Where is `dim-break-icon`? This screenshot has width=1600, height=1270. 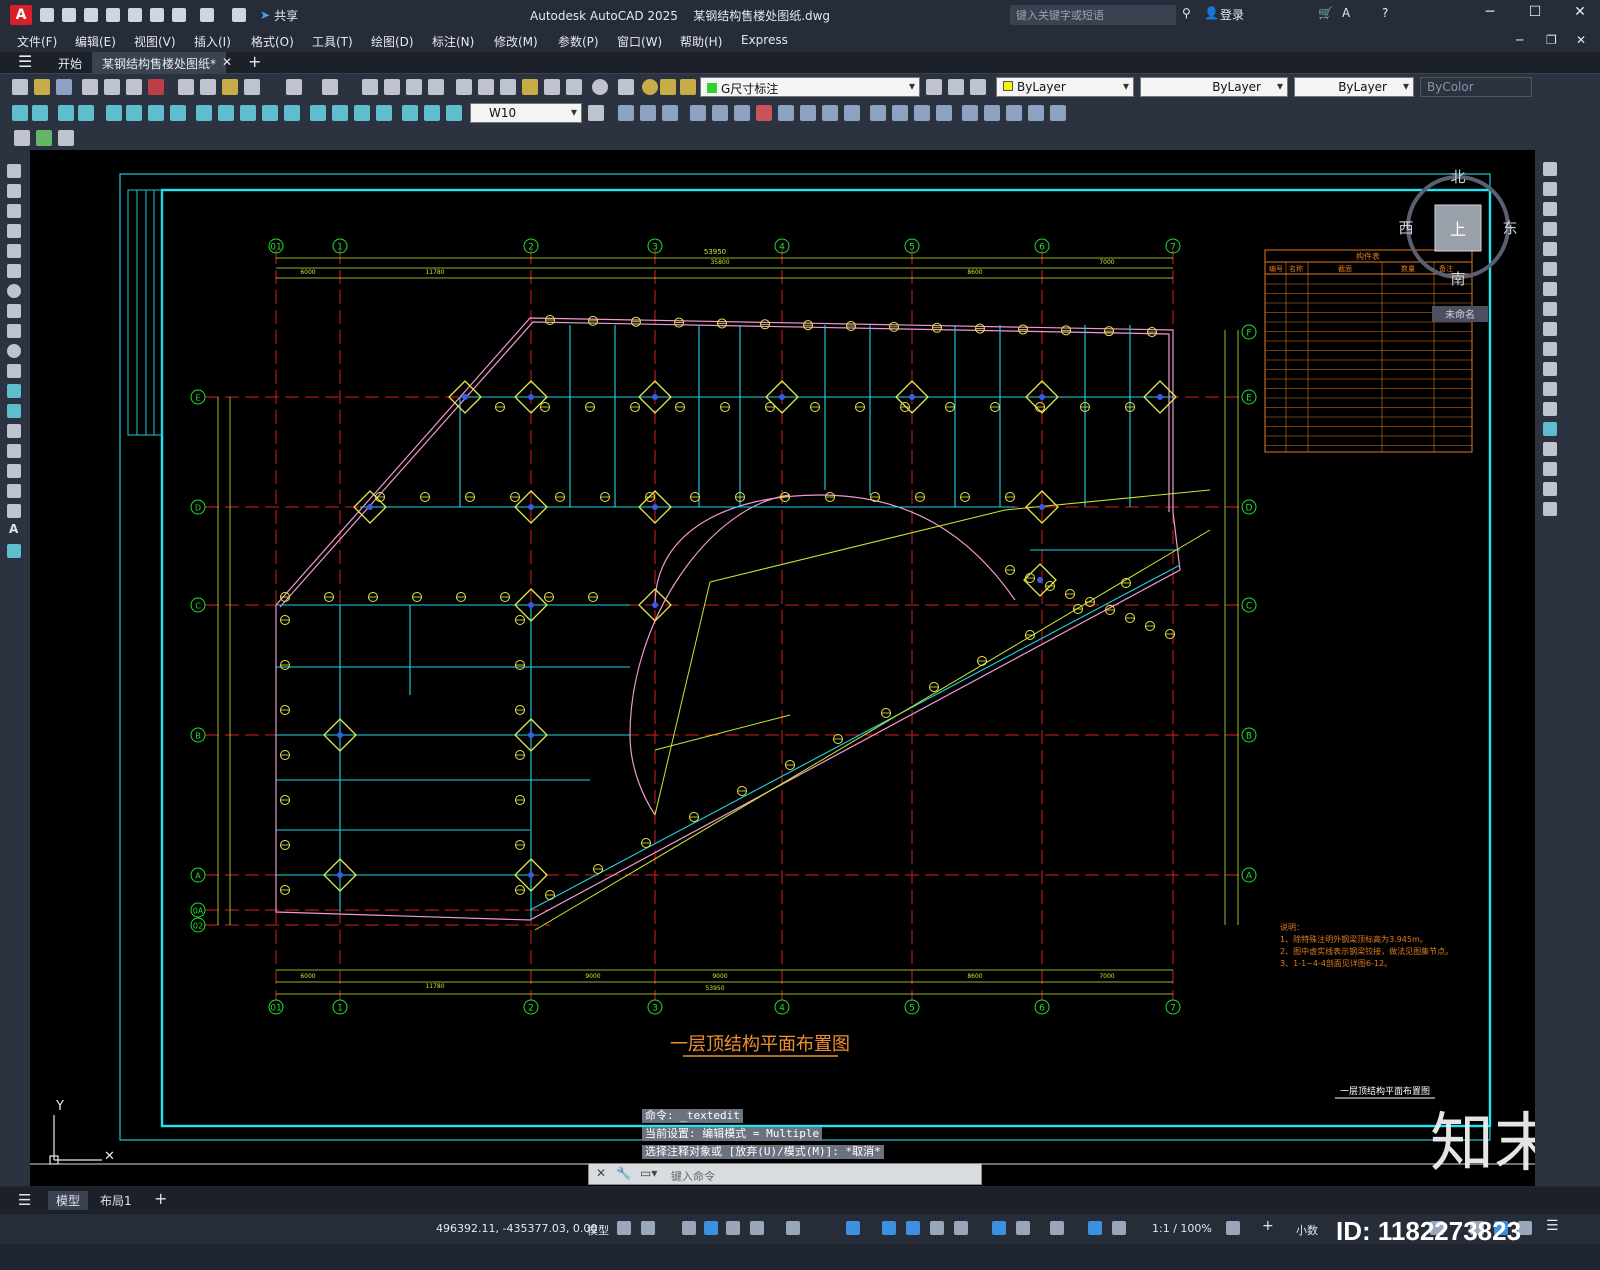 dim-break-icon is located at coordinates (292, 113).